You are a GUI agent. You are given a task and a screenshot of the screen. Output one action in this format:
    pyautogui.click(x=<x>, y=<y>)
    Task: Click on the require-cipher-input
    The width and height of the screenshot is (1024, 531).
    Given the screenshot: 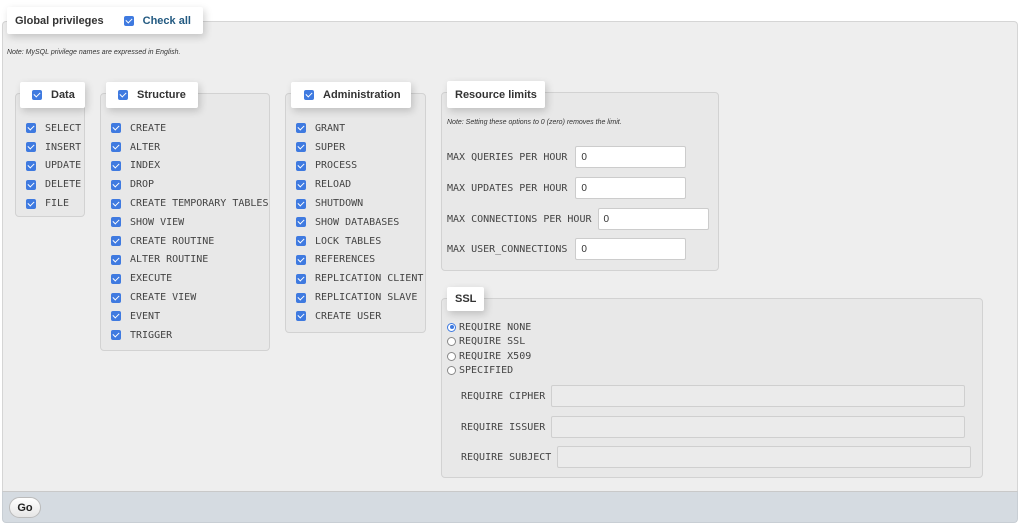 What is the action you would take?
    pyautogui.click(x=758, y=396)
    